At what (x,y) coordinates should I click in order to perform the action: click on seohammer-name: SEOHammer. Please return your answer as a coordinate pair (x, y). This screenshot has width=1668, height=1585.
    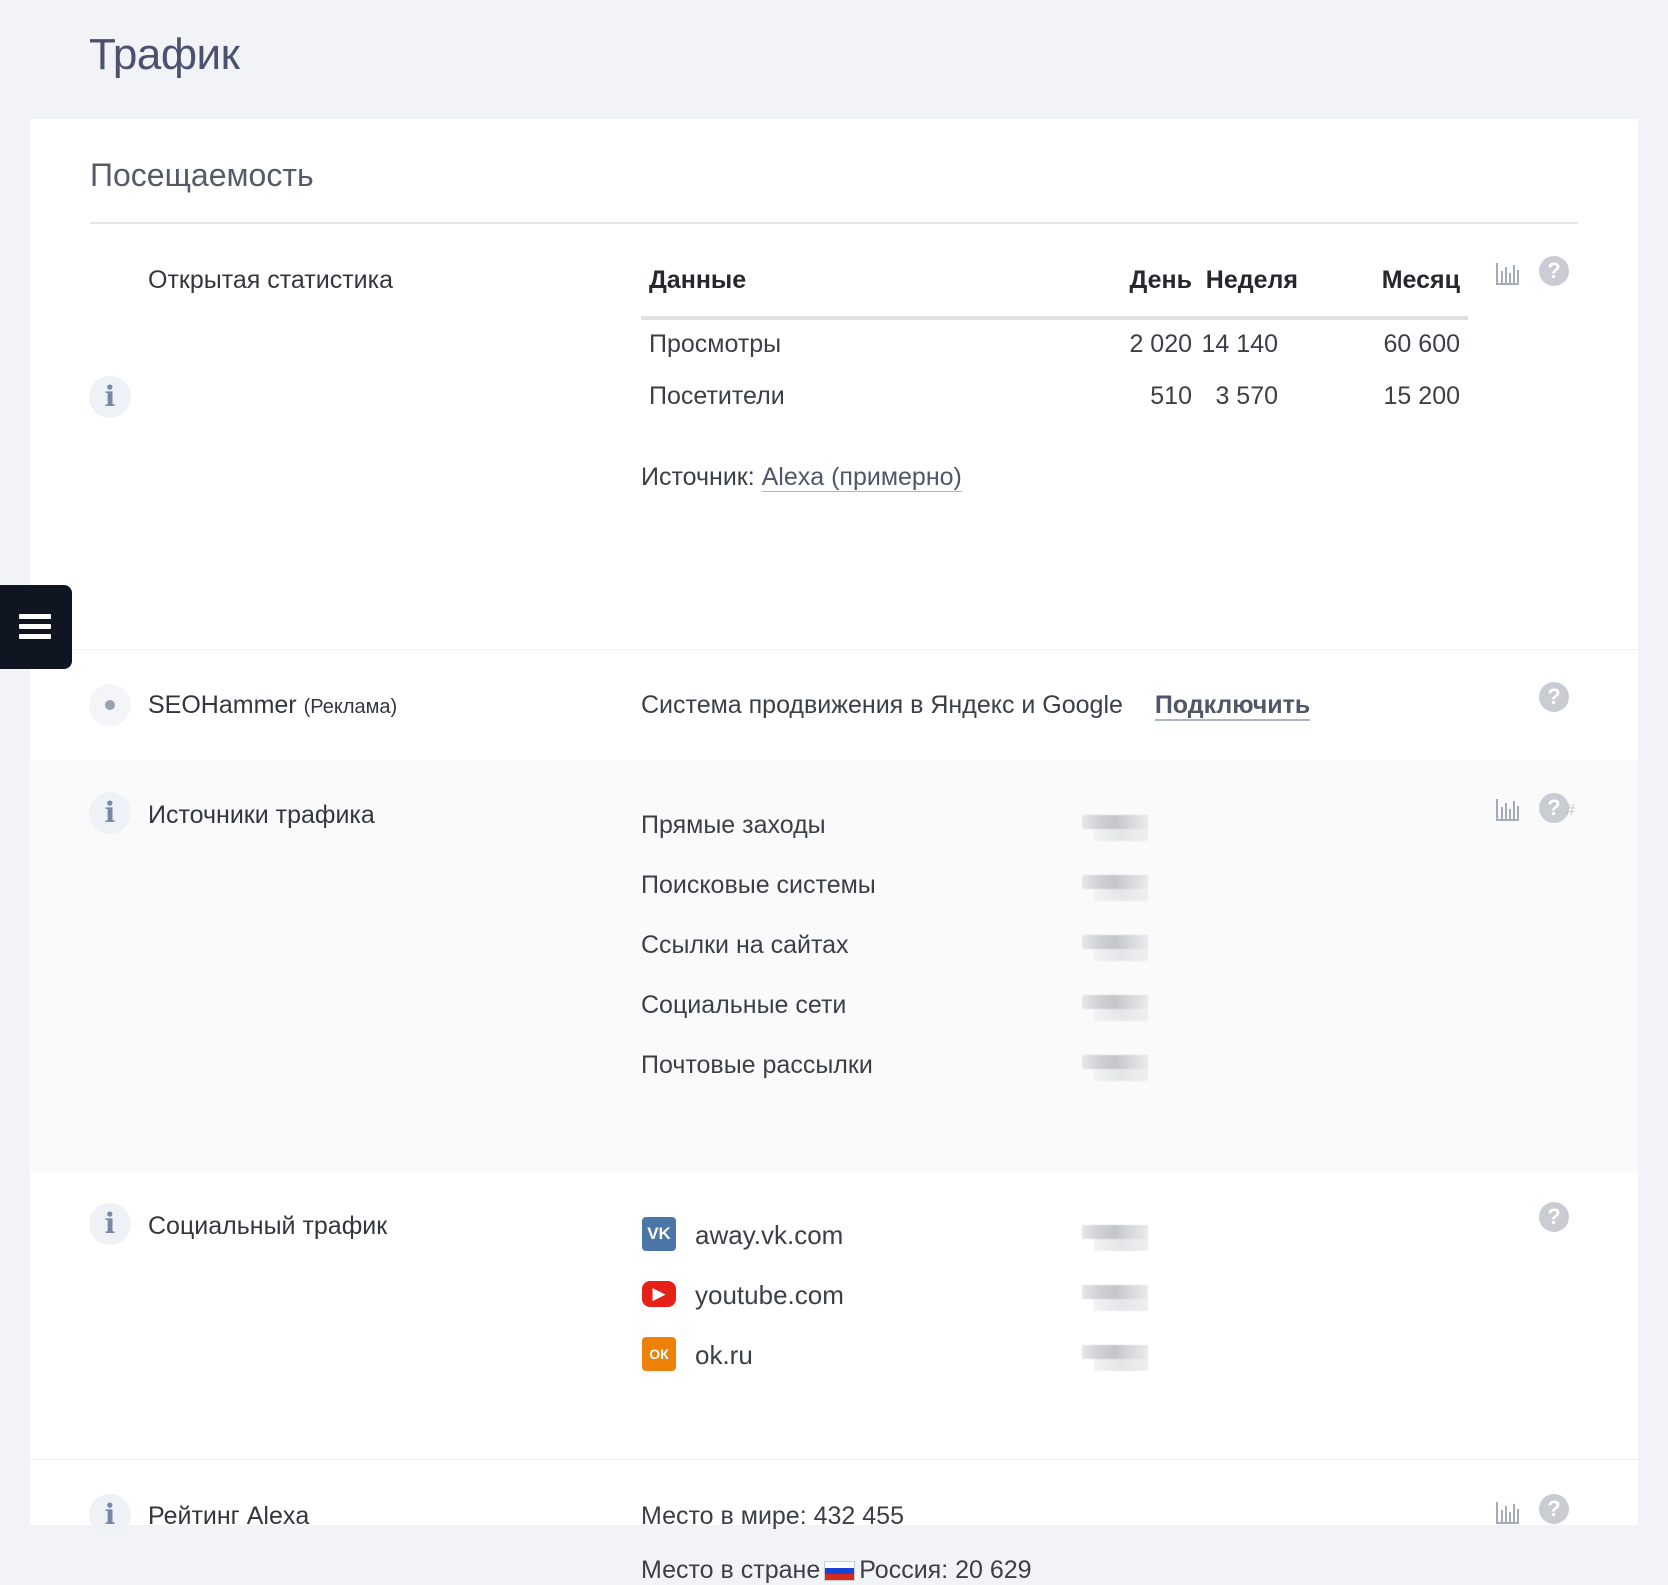
    Looking at the image, I should click on (222, 705).